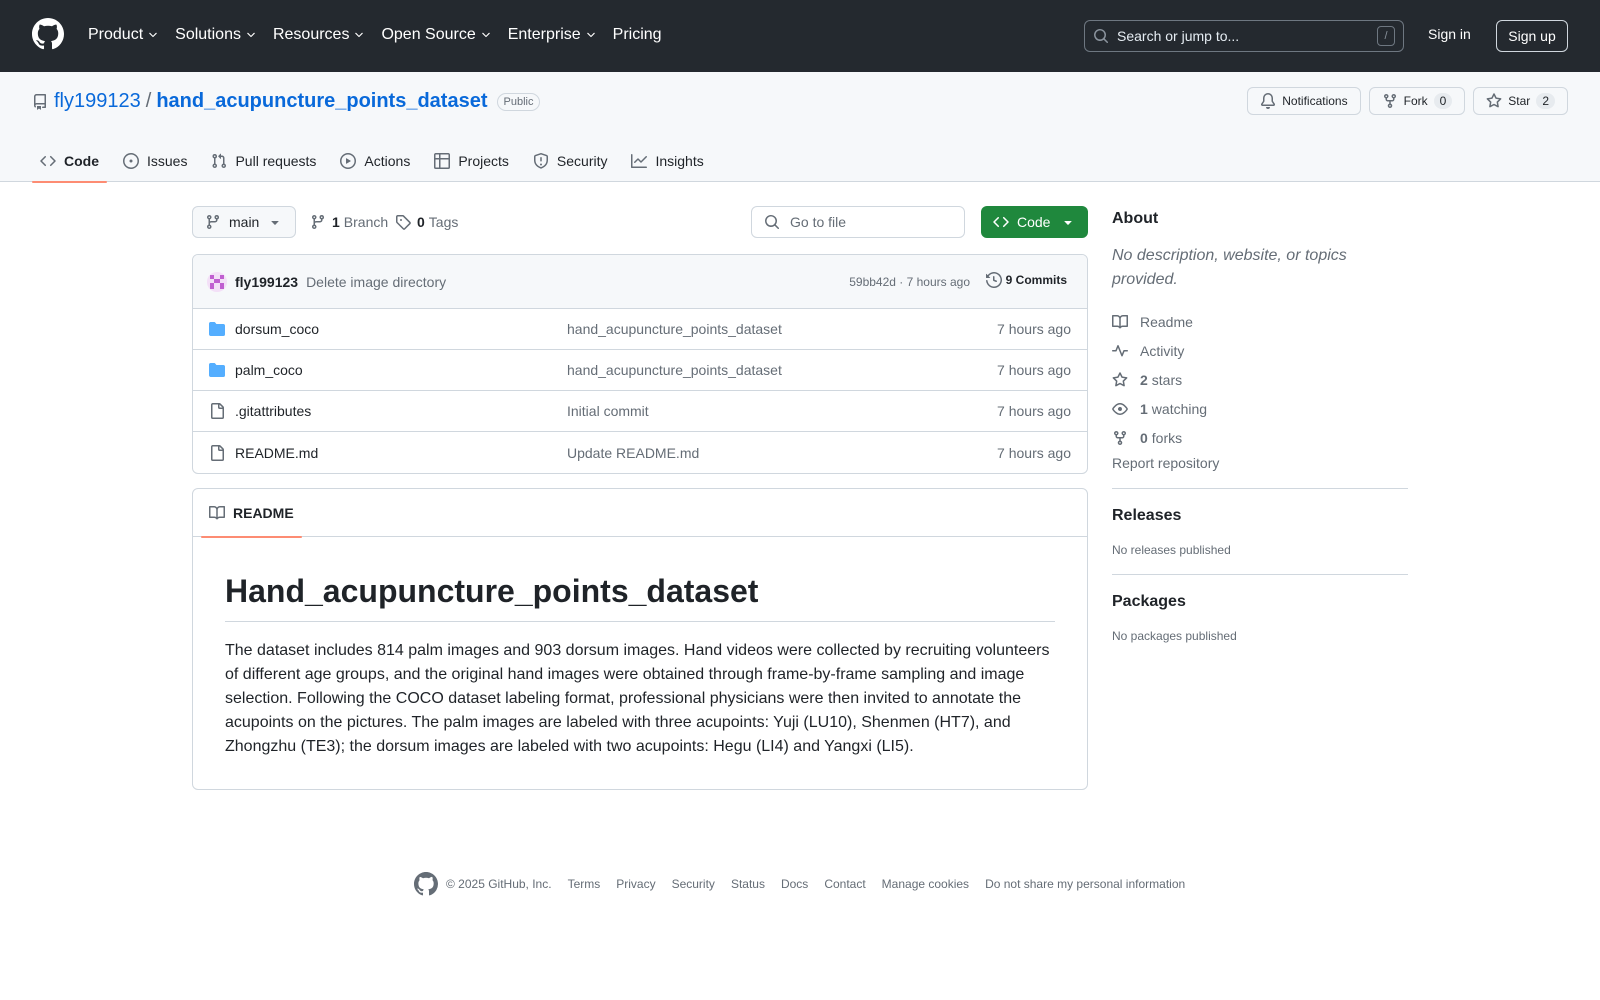 The image size is (1600, 1000). Describe the element at coordinates (499, 884) in the screenshot. I see `footer-copyright: © 2025 GitHub, Inc.` at that location.